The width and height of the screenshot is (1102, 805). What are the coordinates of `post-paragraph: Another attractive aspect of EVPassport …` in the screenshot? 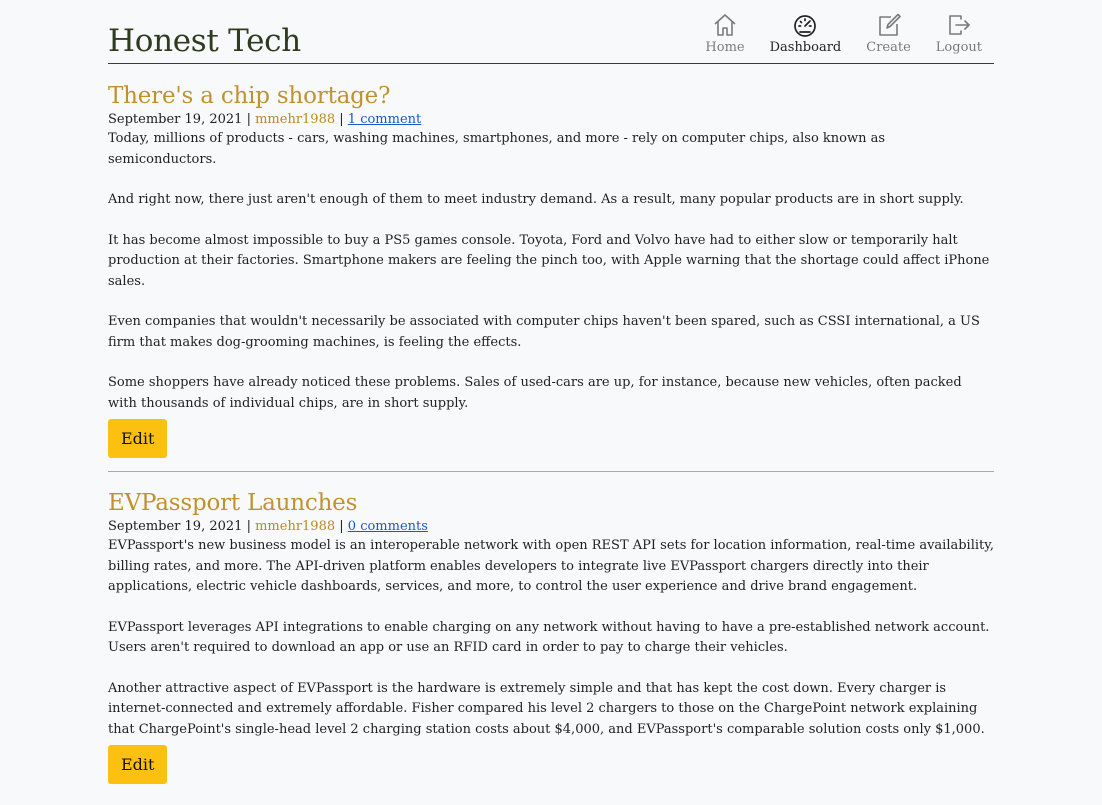 It's located at (546, 708).